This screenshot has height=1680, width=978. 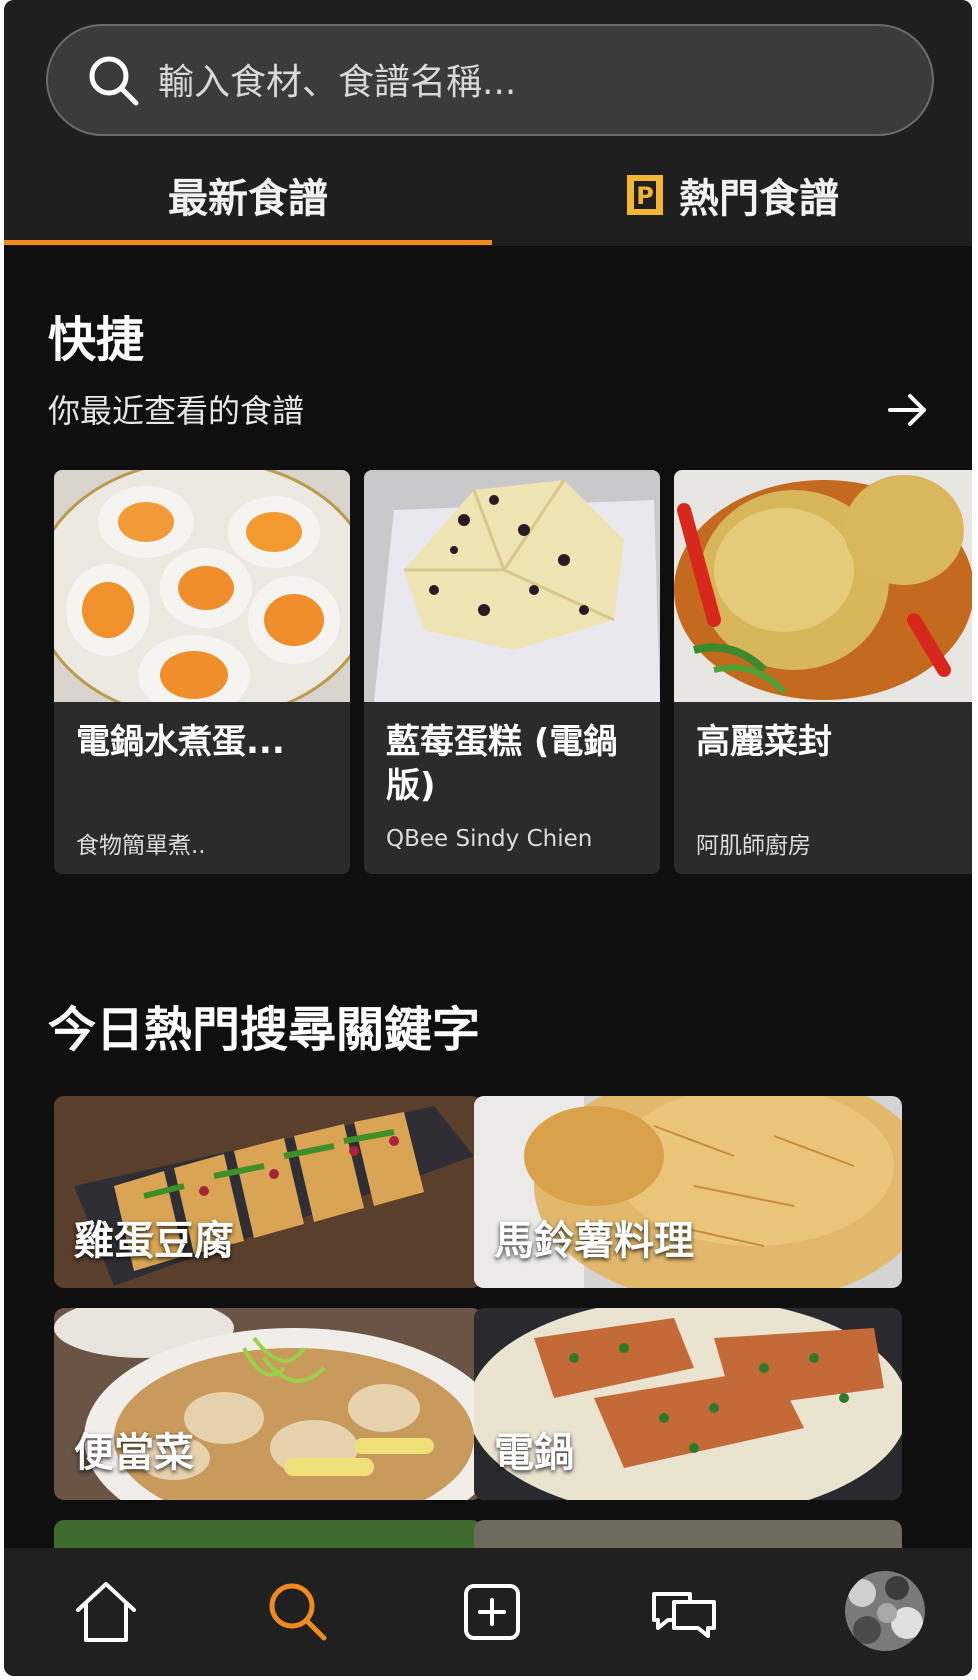 I want to click on search-input, so click(x=528, y=82).